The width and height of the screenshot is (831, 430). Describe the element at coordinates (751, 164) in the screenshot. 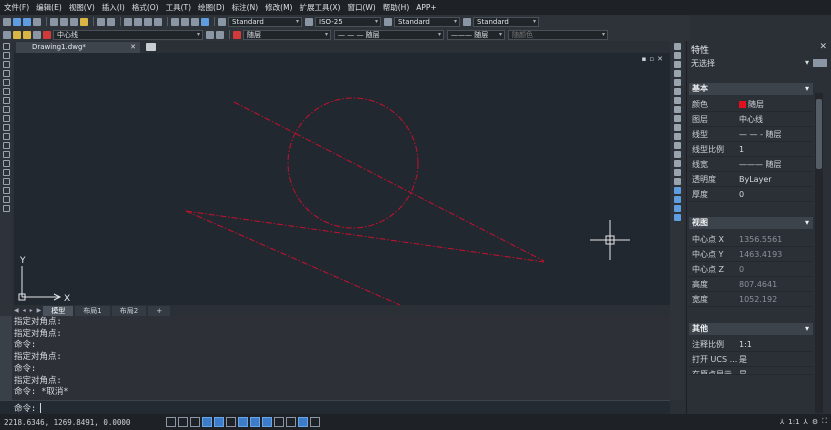

I see `prop-row-lineweight: 线宽 ——— 随层` at that location.